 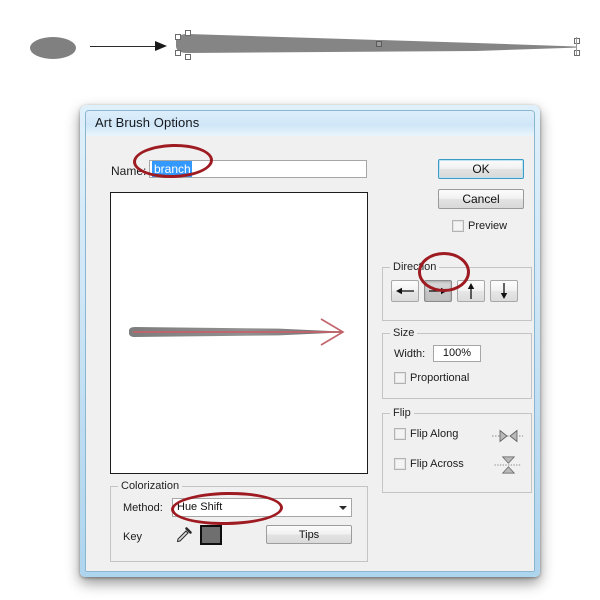 What do you see at coordinates (481, 169) in the screenshot?
I see `ok-button: OK` at bounding box center [481, 169].